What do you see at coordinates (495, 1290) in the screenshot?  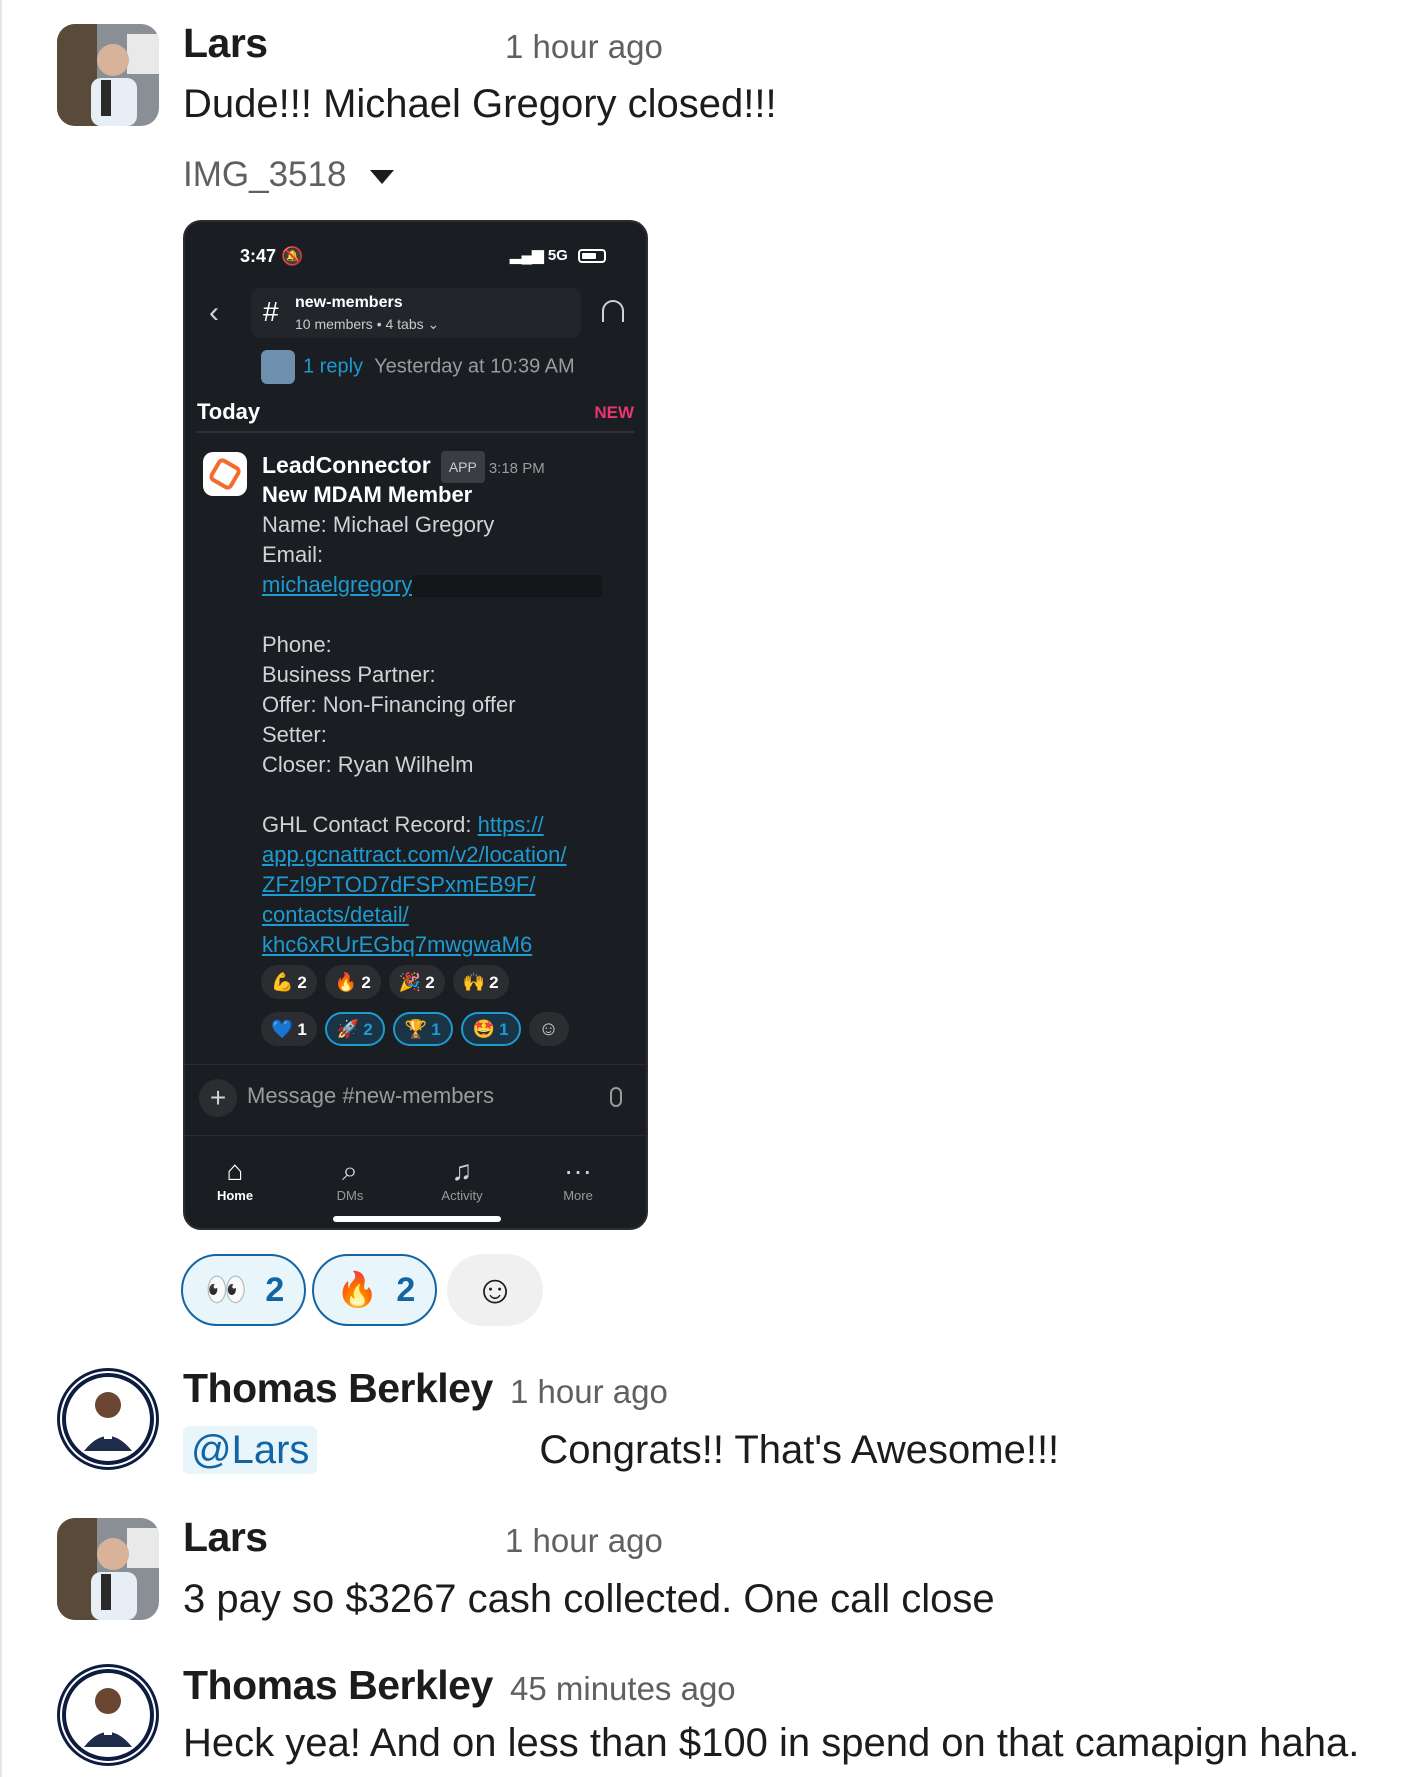 I see `add-reaction-button: ☺` at bounding box center [495, 1290].